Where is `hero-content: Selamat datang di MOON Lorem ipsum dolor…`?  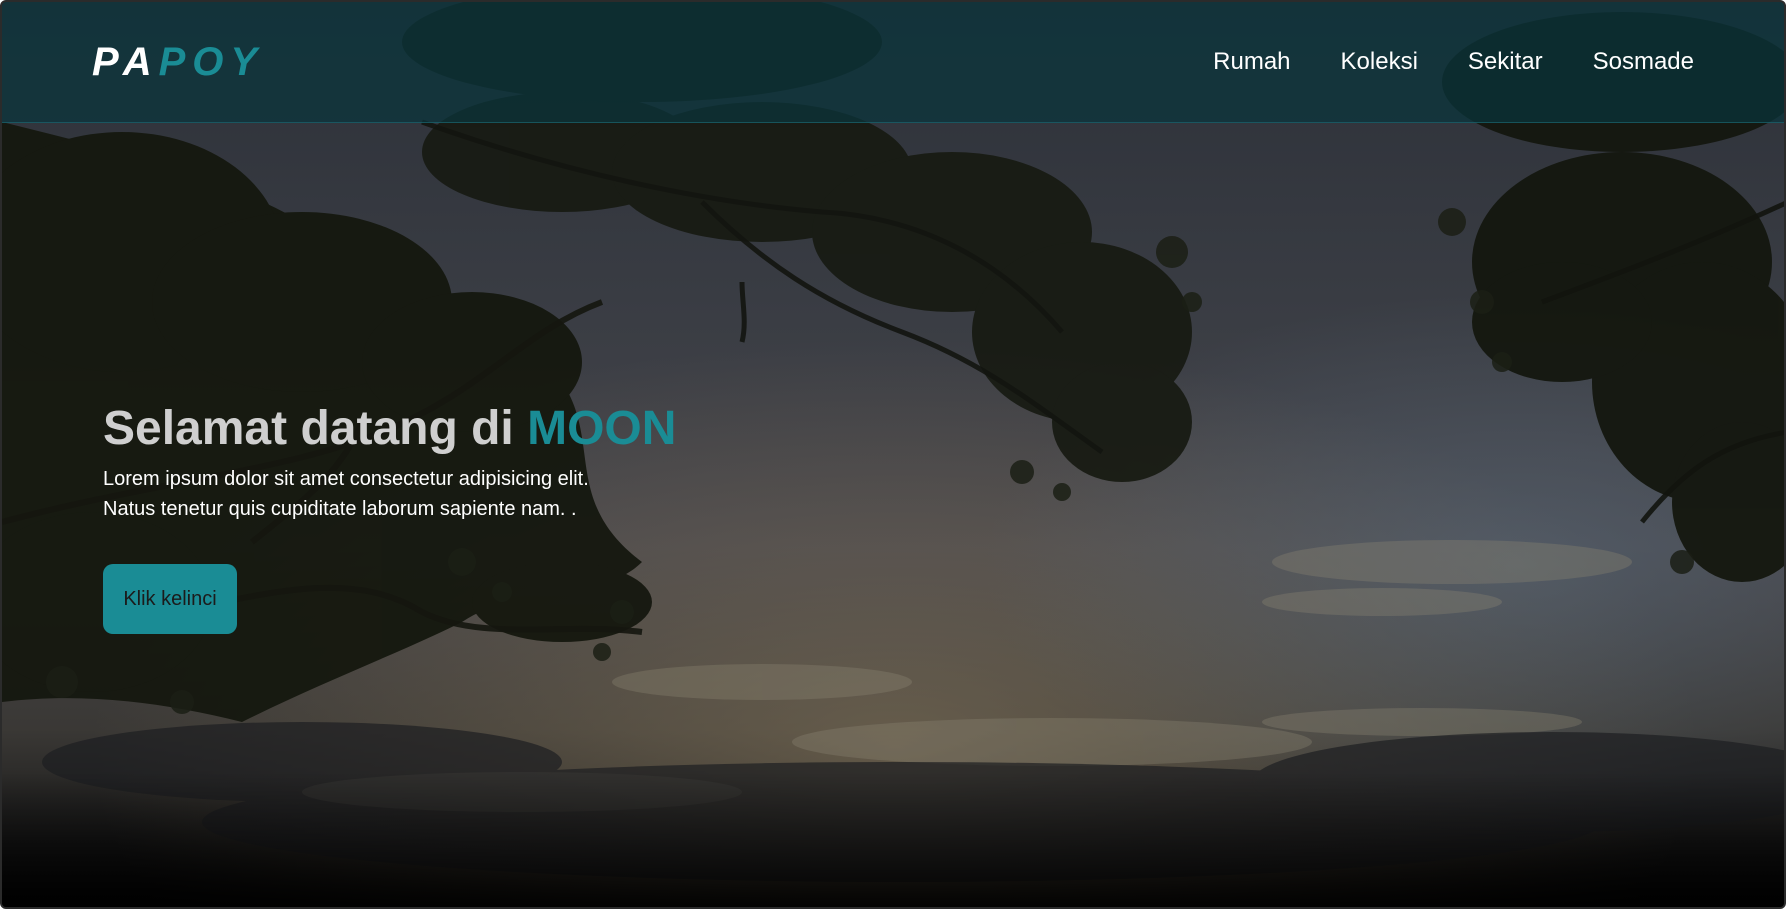 hero-content: Selamat datang di MOON Lorem ipsum dolor… is located at coordinates (483, 517).